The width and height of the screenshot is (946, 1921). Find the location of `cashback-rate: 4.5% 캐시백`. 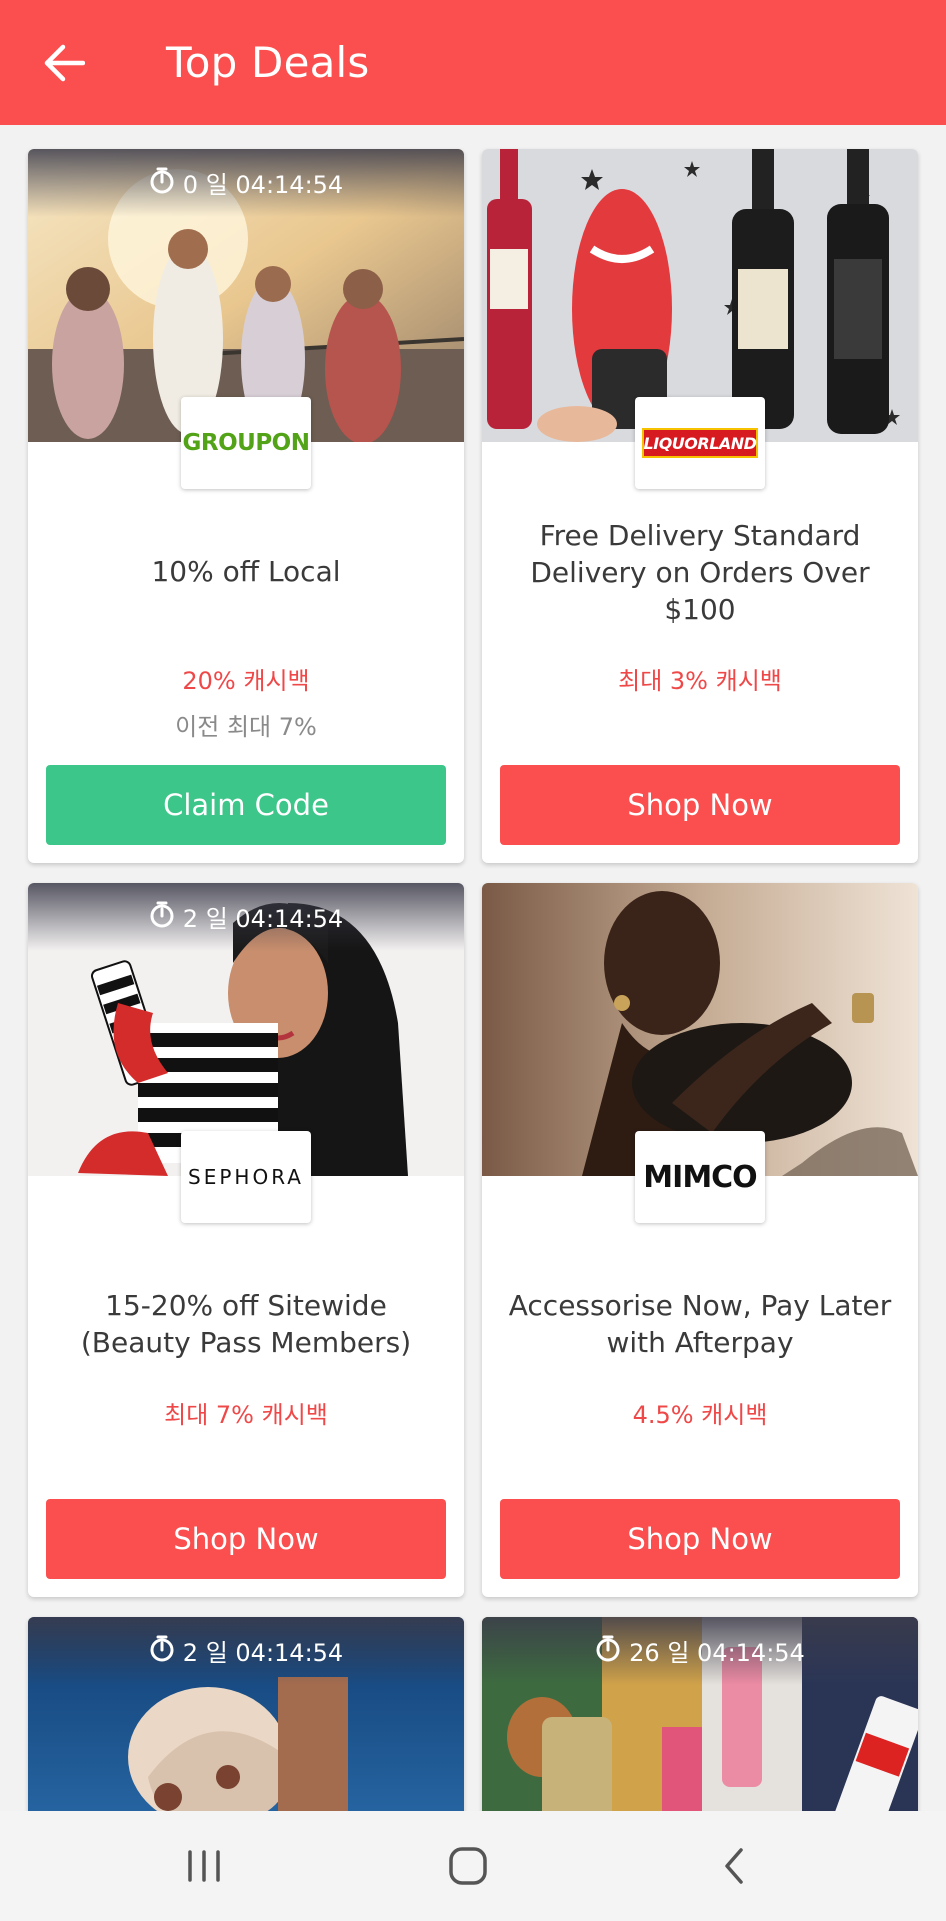

cashback-rate: 4.5% 캐시백 is located at coordinates (700, 1415).